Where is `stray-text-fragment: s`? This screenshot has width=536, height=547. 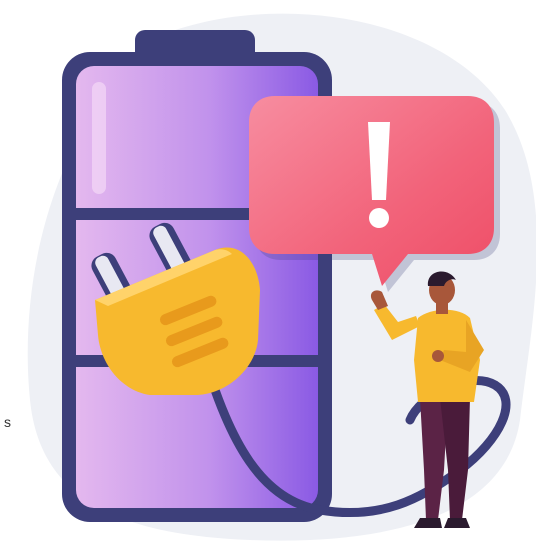
stray-text-fragment: s is located at coordinates (7, 422).